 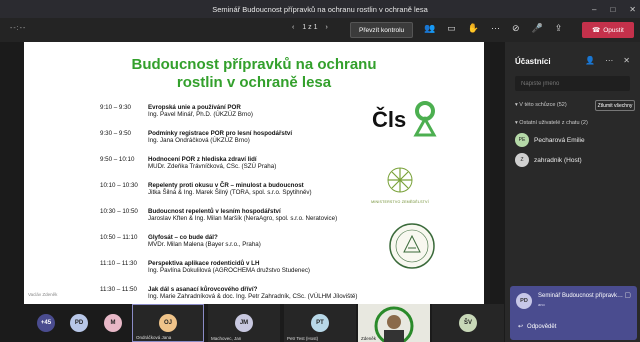 What do you see at coordinates (119, 237) in the screenshot?
I see `agenda-time: 10:50 – 11:10` at bounding box center [119, 237].